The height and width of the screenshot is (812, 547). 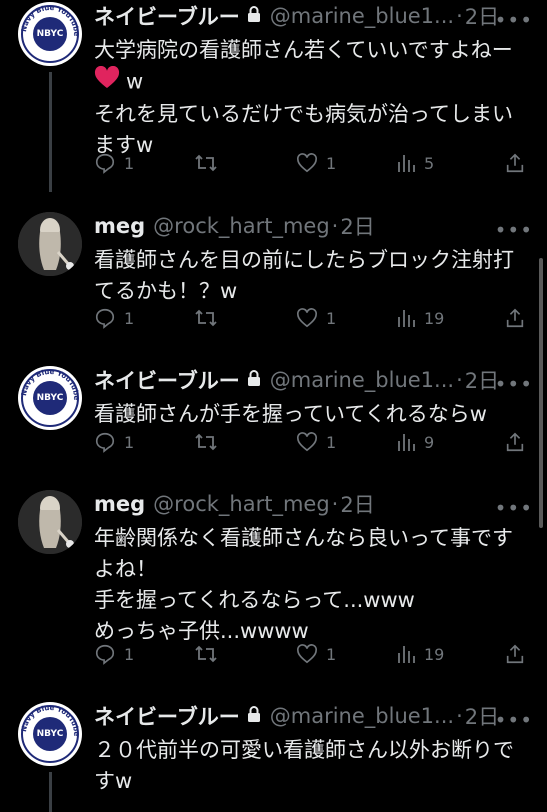 What do you see at coordinates (254, 600) in the screenshot?
I see `text-line: 手を握ってくれるならって...www` at bounding box center [254, 600].